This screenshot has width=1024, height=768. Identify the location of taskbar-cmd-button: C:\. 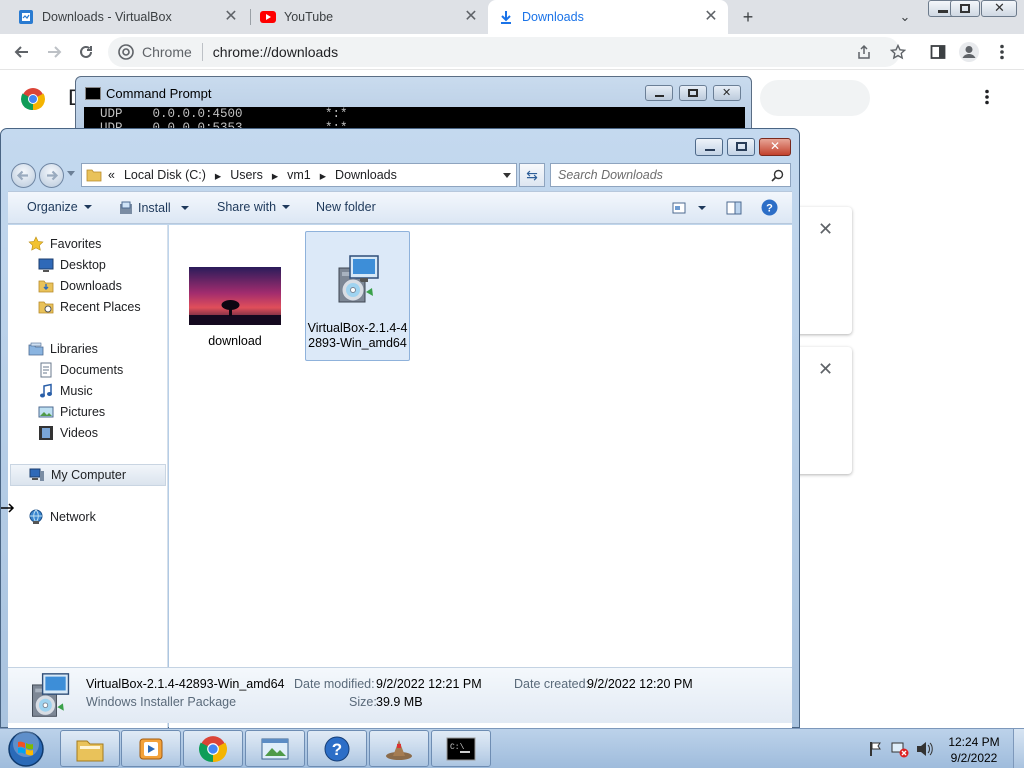
(461, 748).